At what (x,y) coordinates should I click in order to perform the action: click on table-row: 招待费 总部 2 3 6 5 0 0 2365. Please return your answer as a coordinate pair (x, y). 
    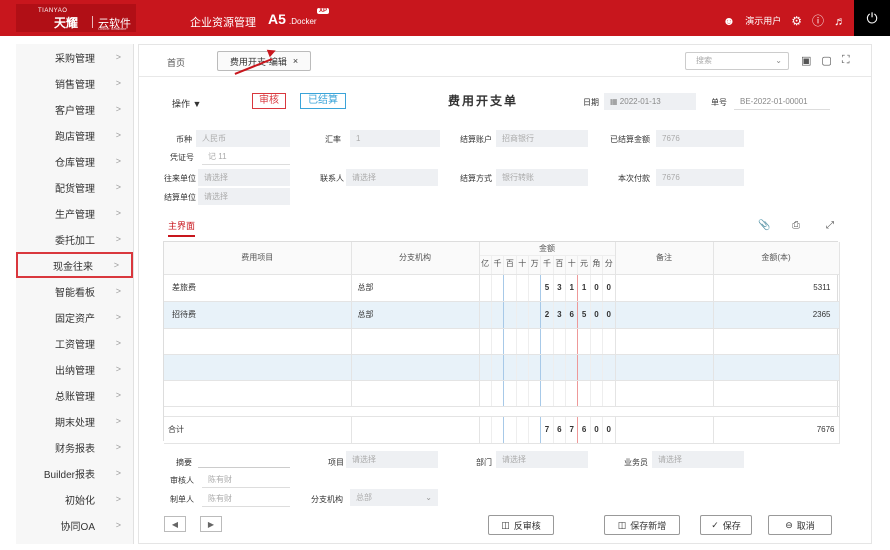
    Looking at the image, I should click on (502, 315).